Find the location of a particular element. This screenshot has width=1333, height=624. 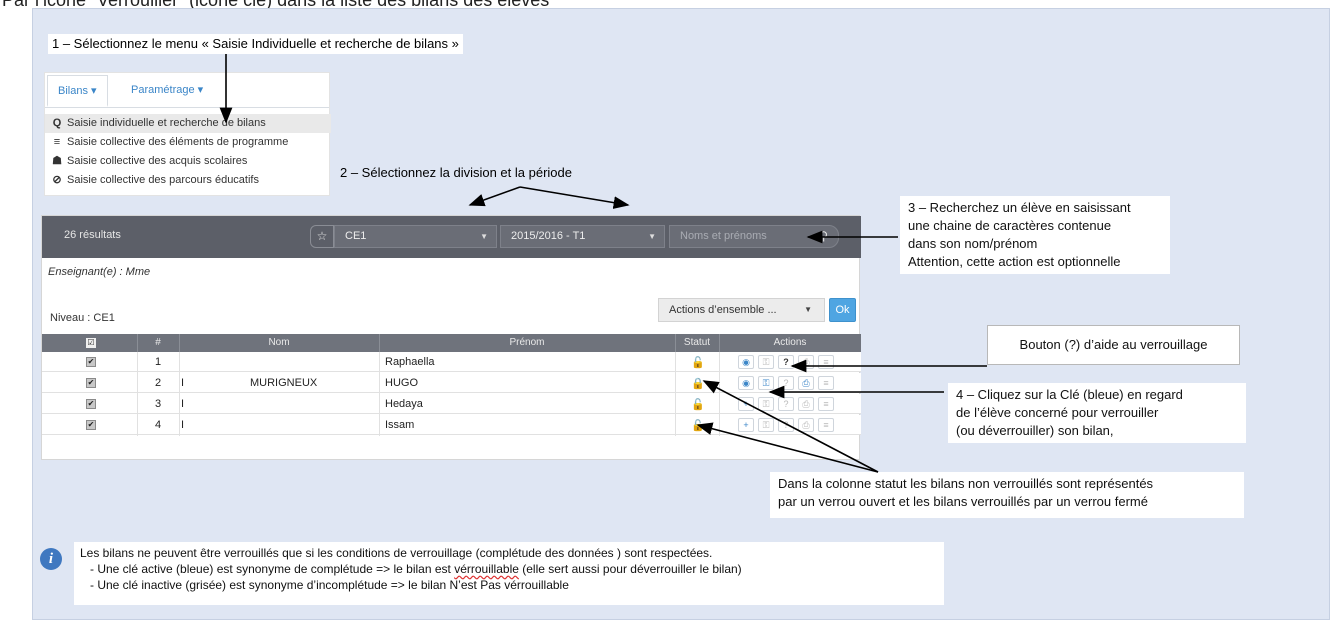

menu-item-acquis-scolaires: ☗ Saisie collective des acquis scolaires is located at coordinates (188, 161).